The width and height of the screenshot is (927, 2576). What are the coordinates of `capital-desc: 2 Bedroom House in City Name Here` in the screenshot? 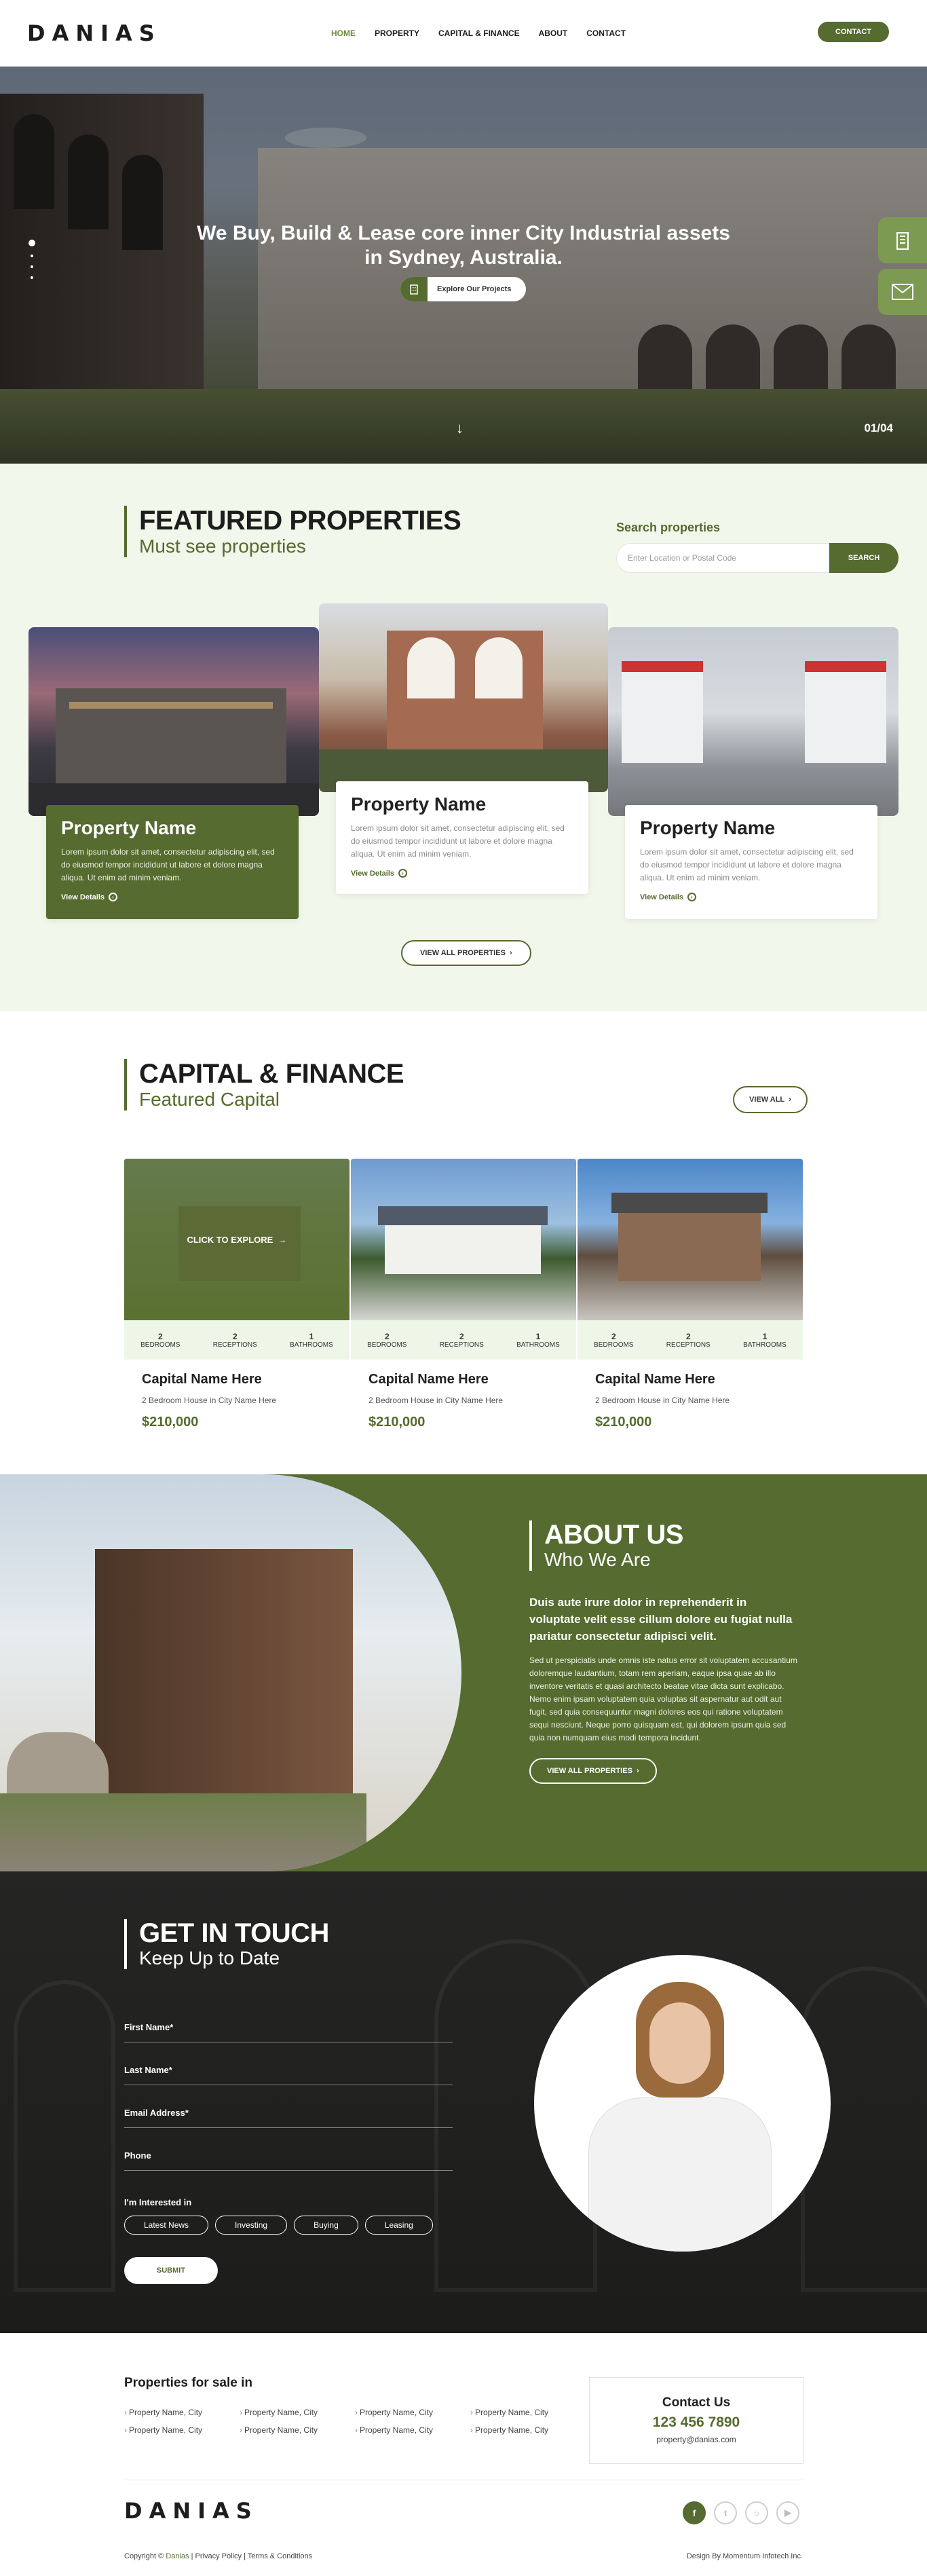 It's located at (662, 1401).